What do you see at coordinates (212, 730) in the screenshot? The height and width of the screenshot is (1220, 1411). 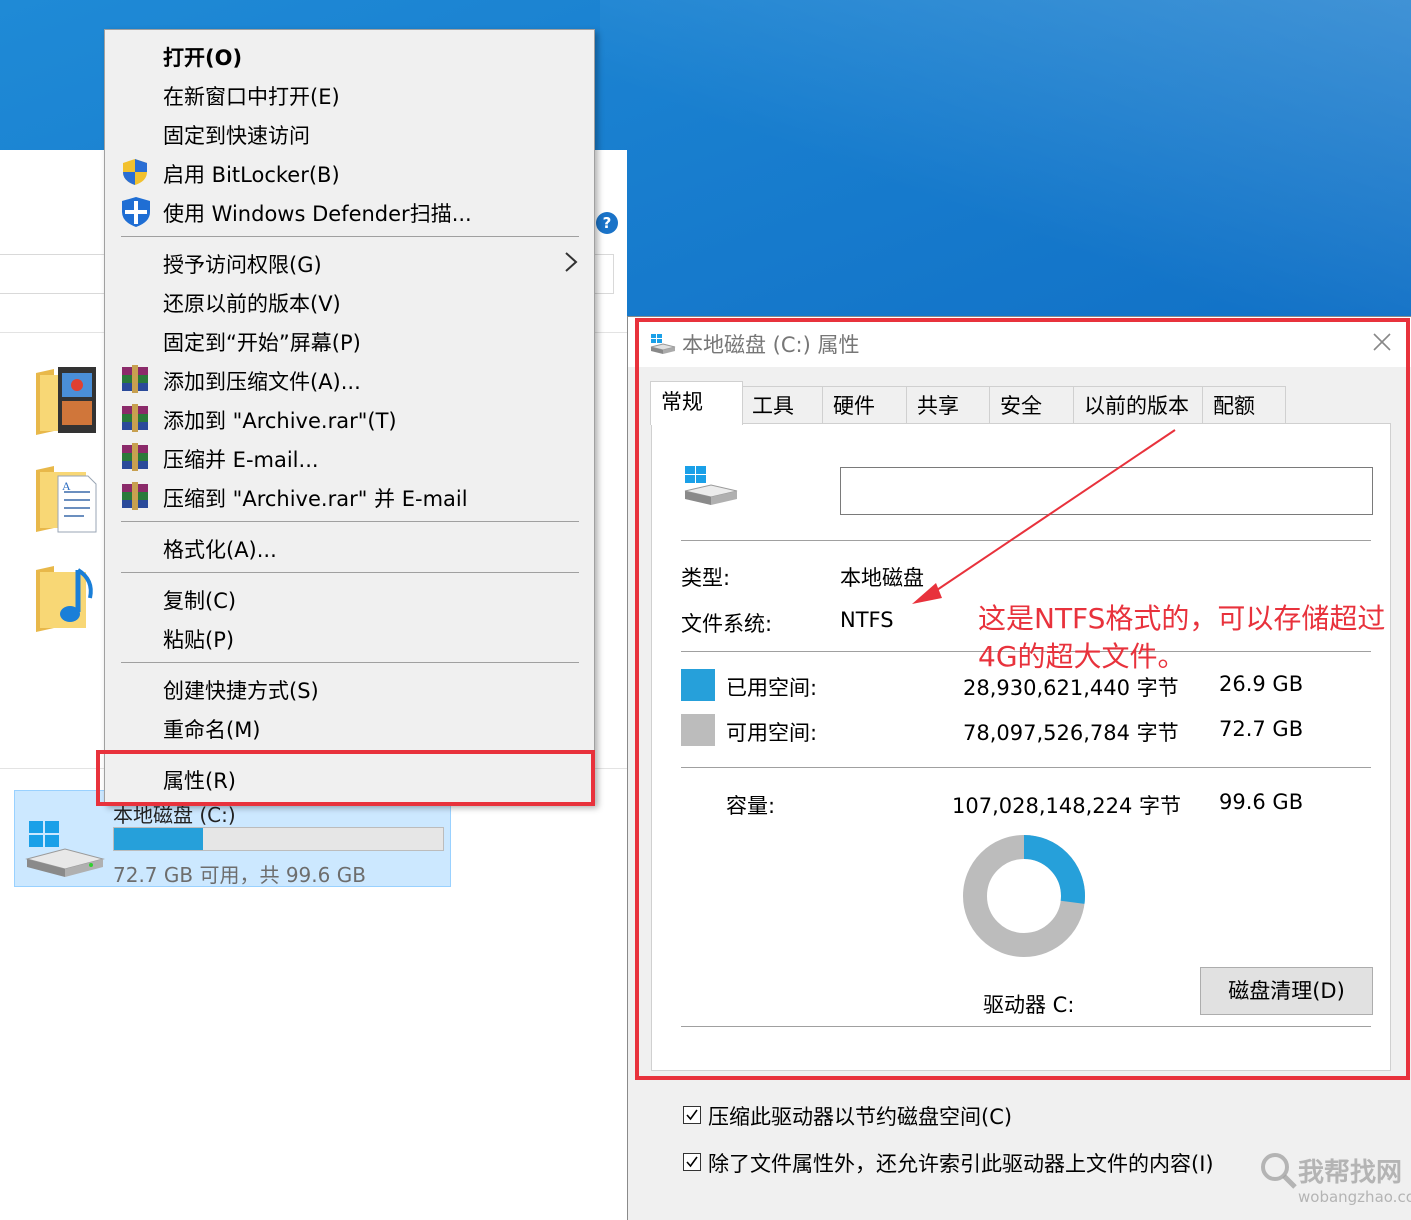 I see `menu-item-label: 重命名(M)` at bounding box center [212, 730].